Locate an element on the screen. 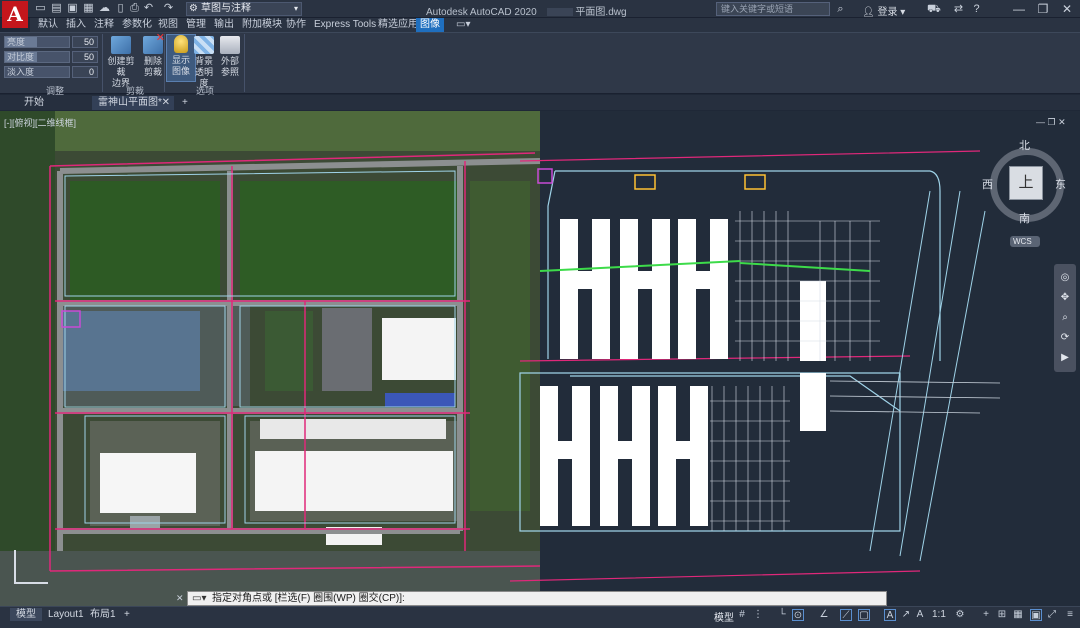 Image resolution: width=1080 pixels, height=628 pixels. brightness-slider: 亮度 is located at coordinates (37, 42).